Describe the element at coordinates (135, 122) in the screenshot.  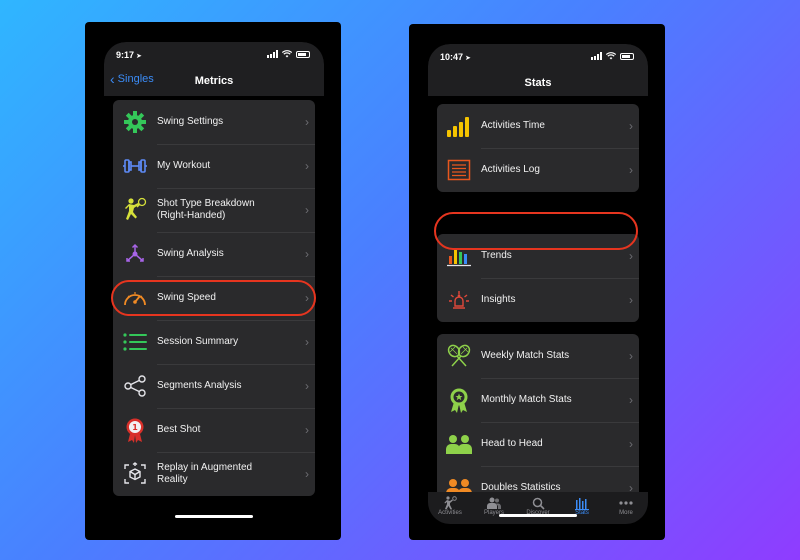
I see `gear-icon` at that location.